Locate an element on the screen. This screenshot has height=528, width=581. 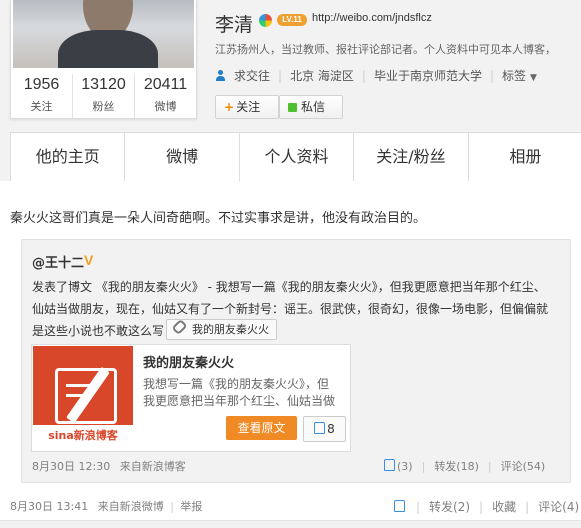
repost-like-button: (3) is located at coordinates (398, 466).